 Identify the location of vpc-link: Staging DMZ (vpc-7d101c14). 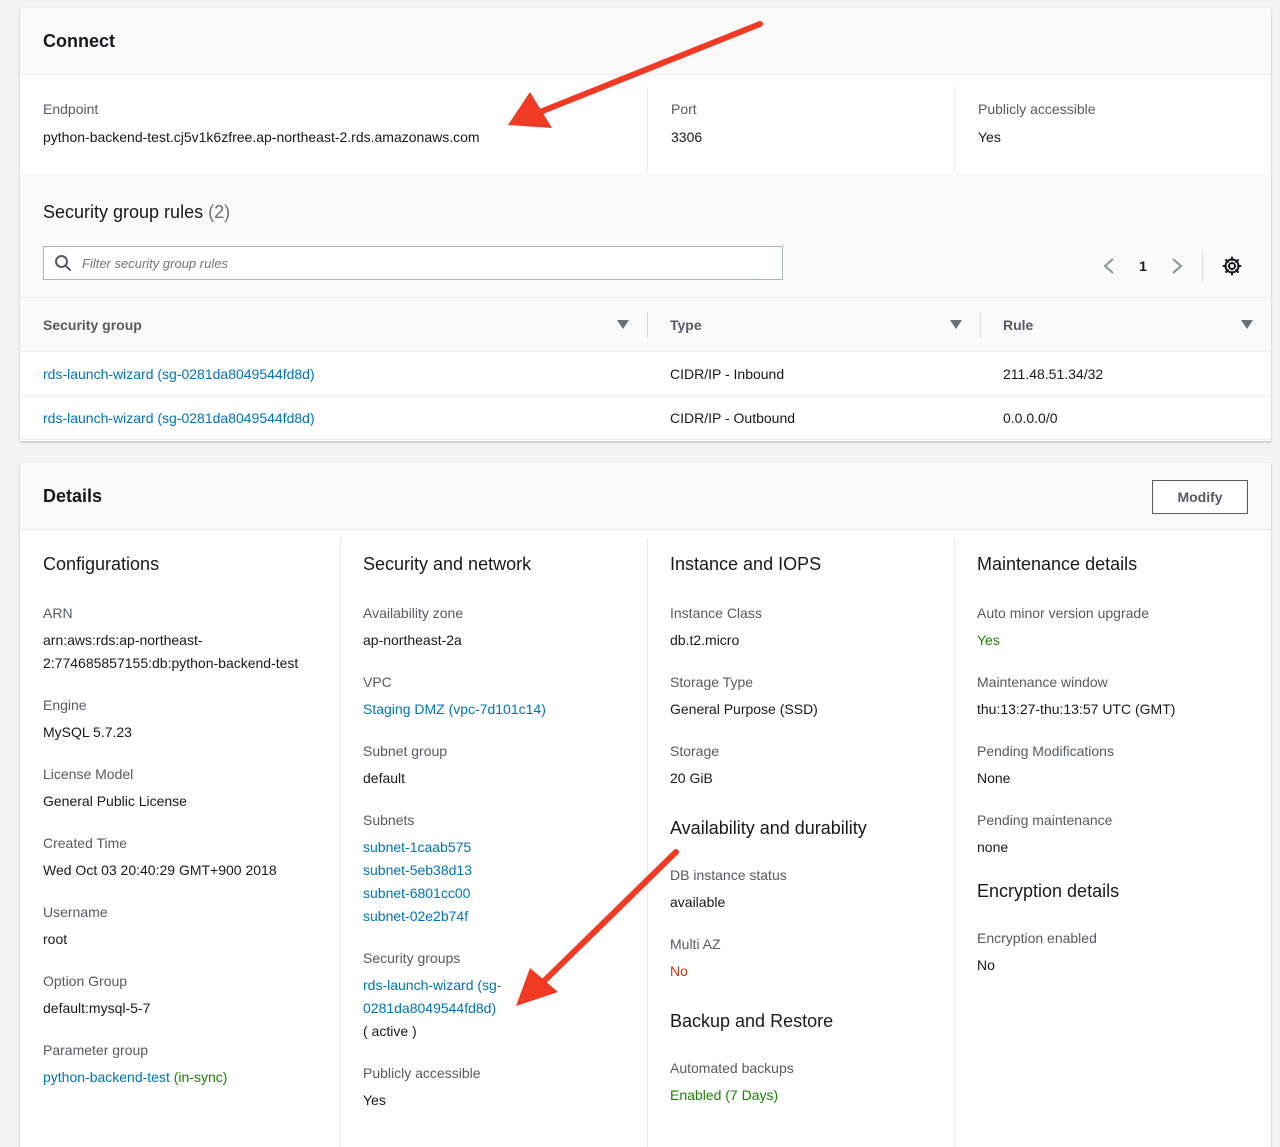
(454, 709).